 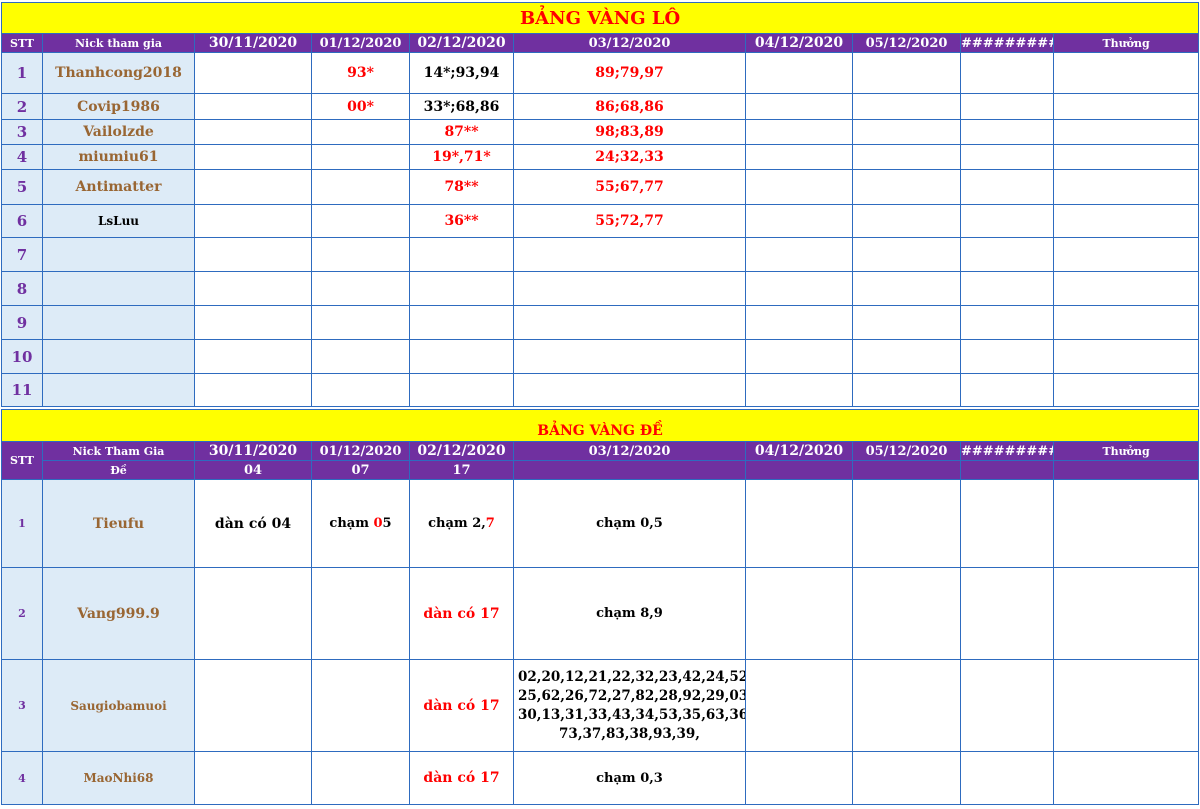 I want to click on row-nick: Thanhcong2018, so click(x=118, y=73).